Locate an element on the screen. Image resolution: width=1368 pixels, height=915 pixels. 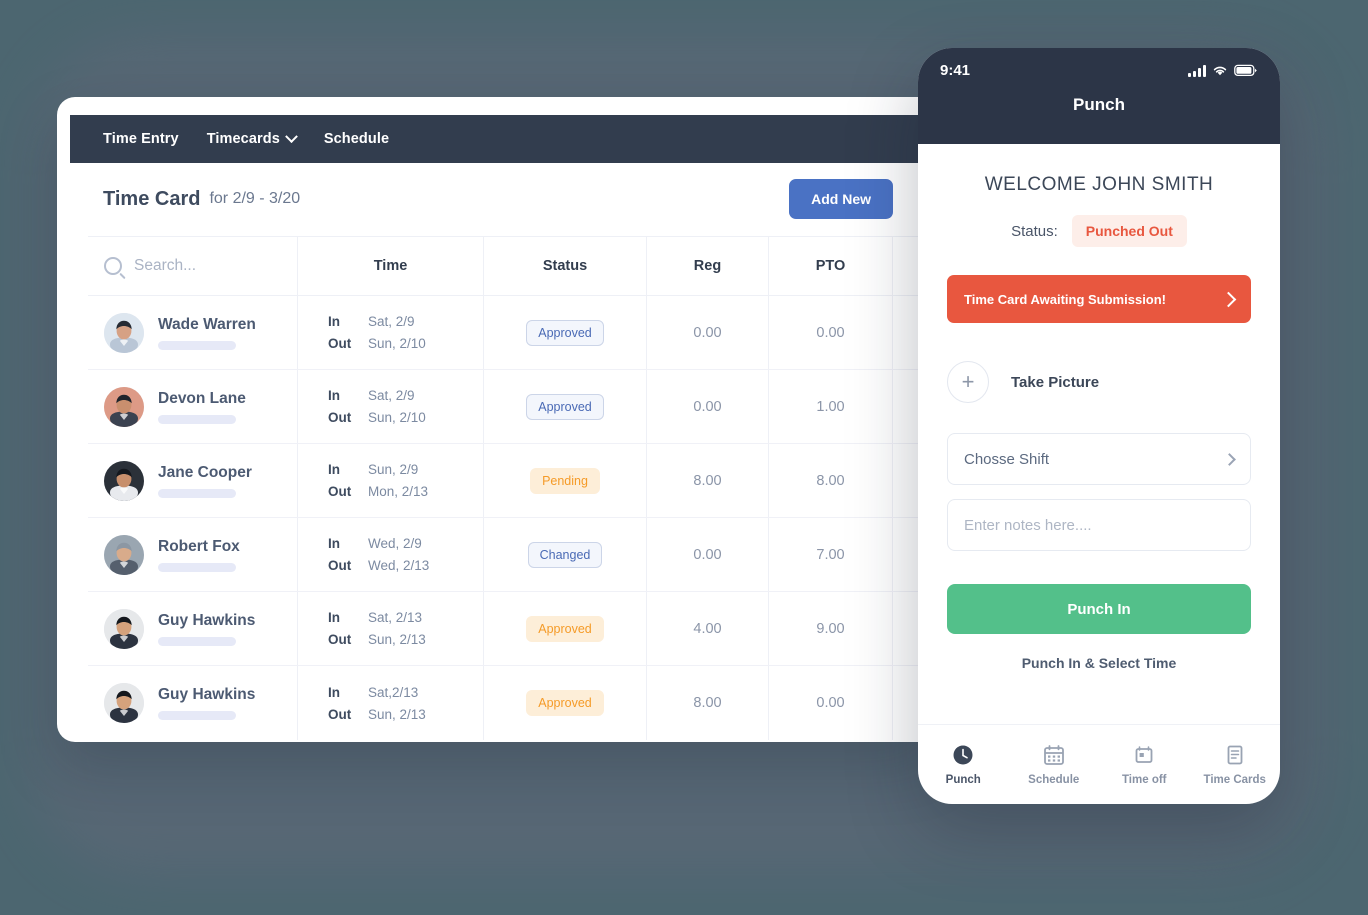
search-cell is located at coordinates (193, 266).